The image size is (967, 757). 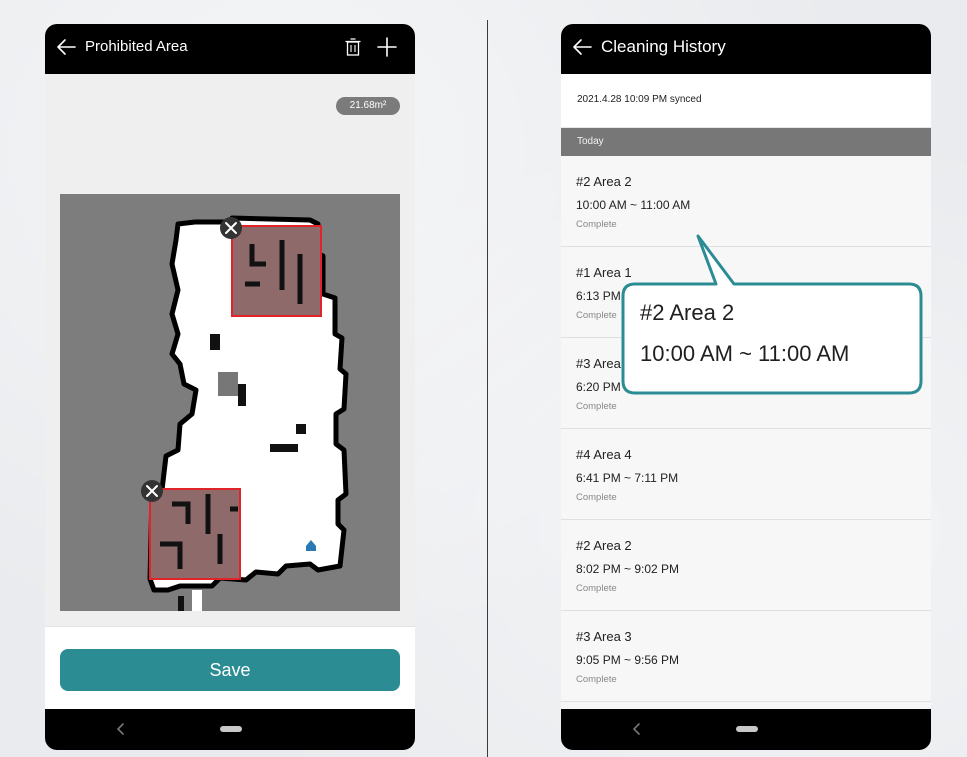 I want to click on save-area: Save, so click(x=230, y=668).